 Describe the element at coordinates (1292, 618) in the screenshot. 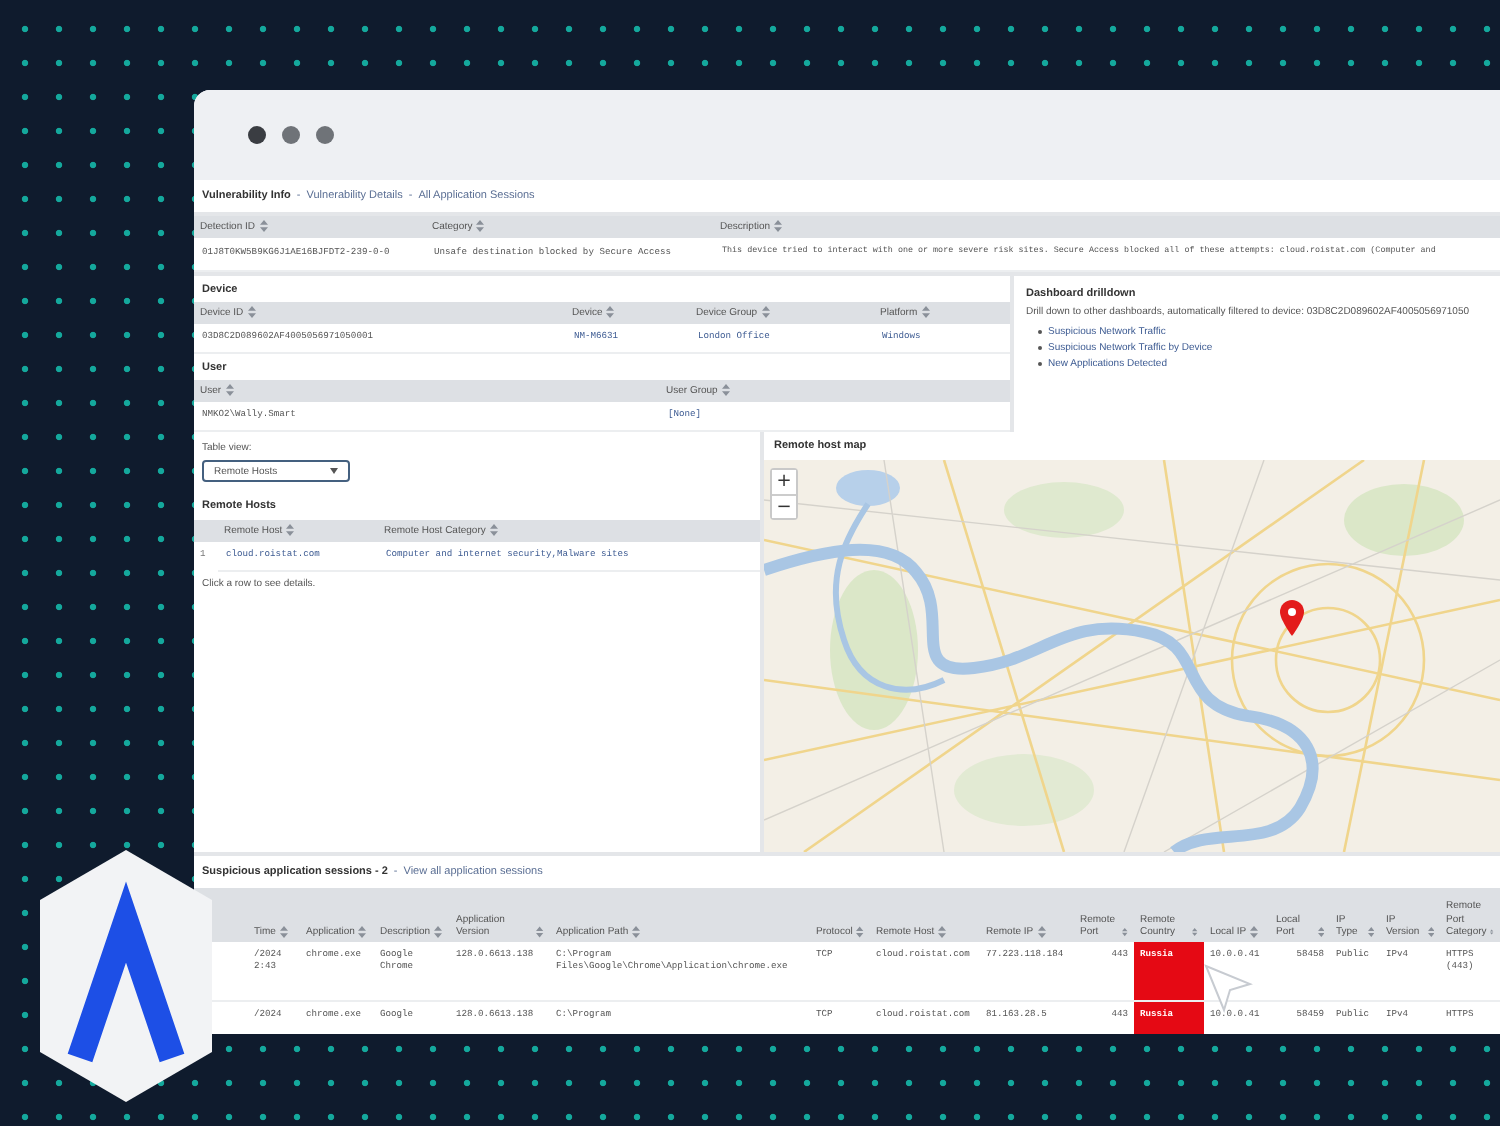

I see `map-pin-icon` at that location.